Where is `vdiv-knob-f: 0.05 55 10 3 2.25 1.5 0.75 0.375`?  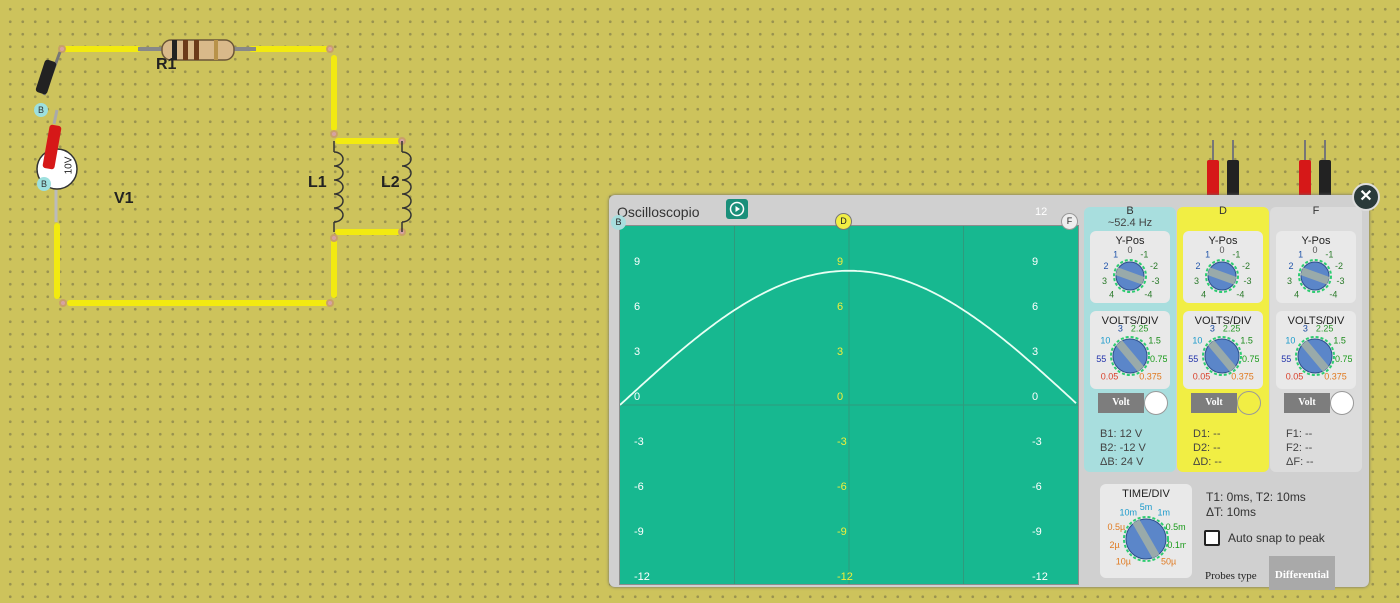
vdiv-knob-f: 0.05 55 10 3 2.25 1.5 0.75 0.375 is located at coordinates (1315, 358).